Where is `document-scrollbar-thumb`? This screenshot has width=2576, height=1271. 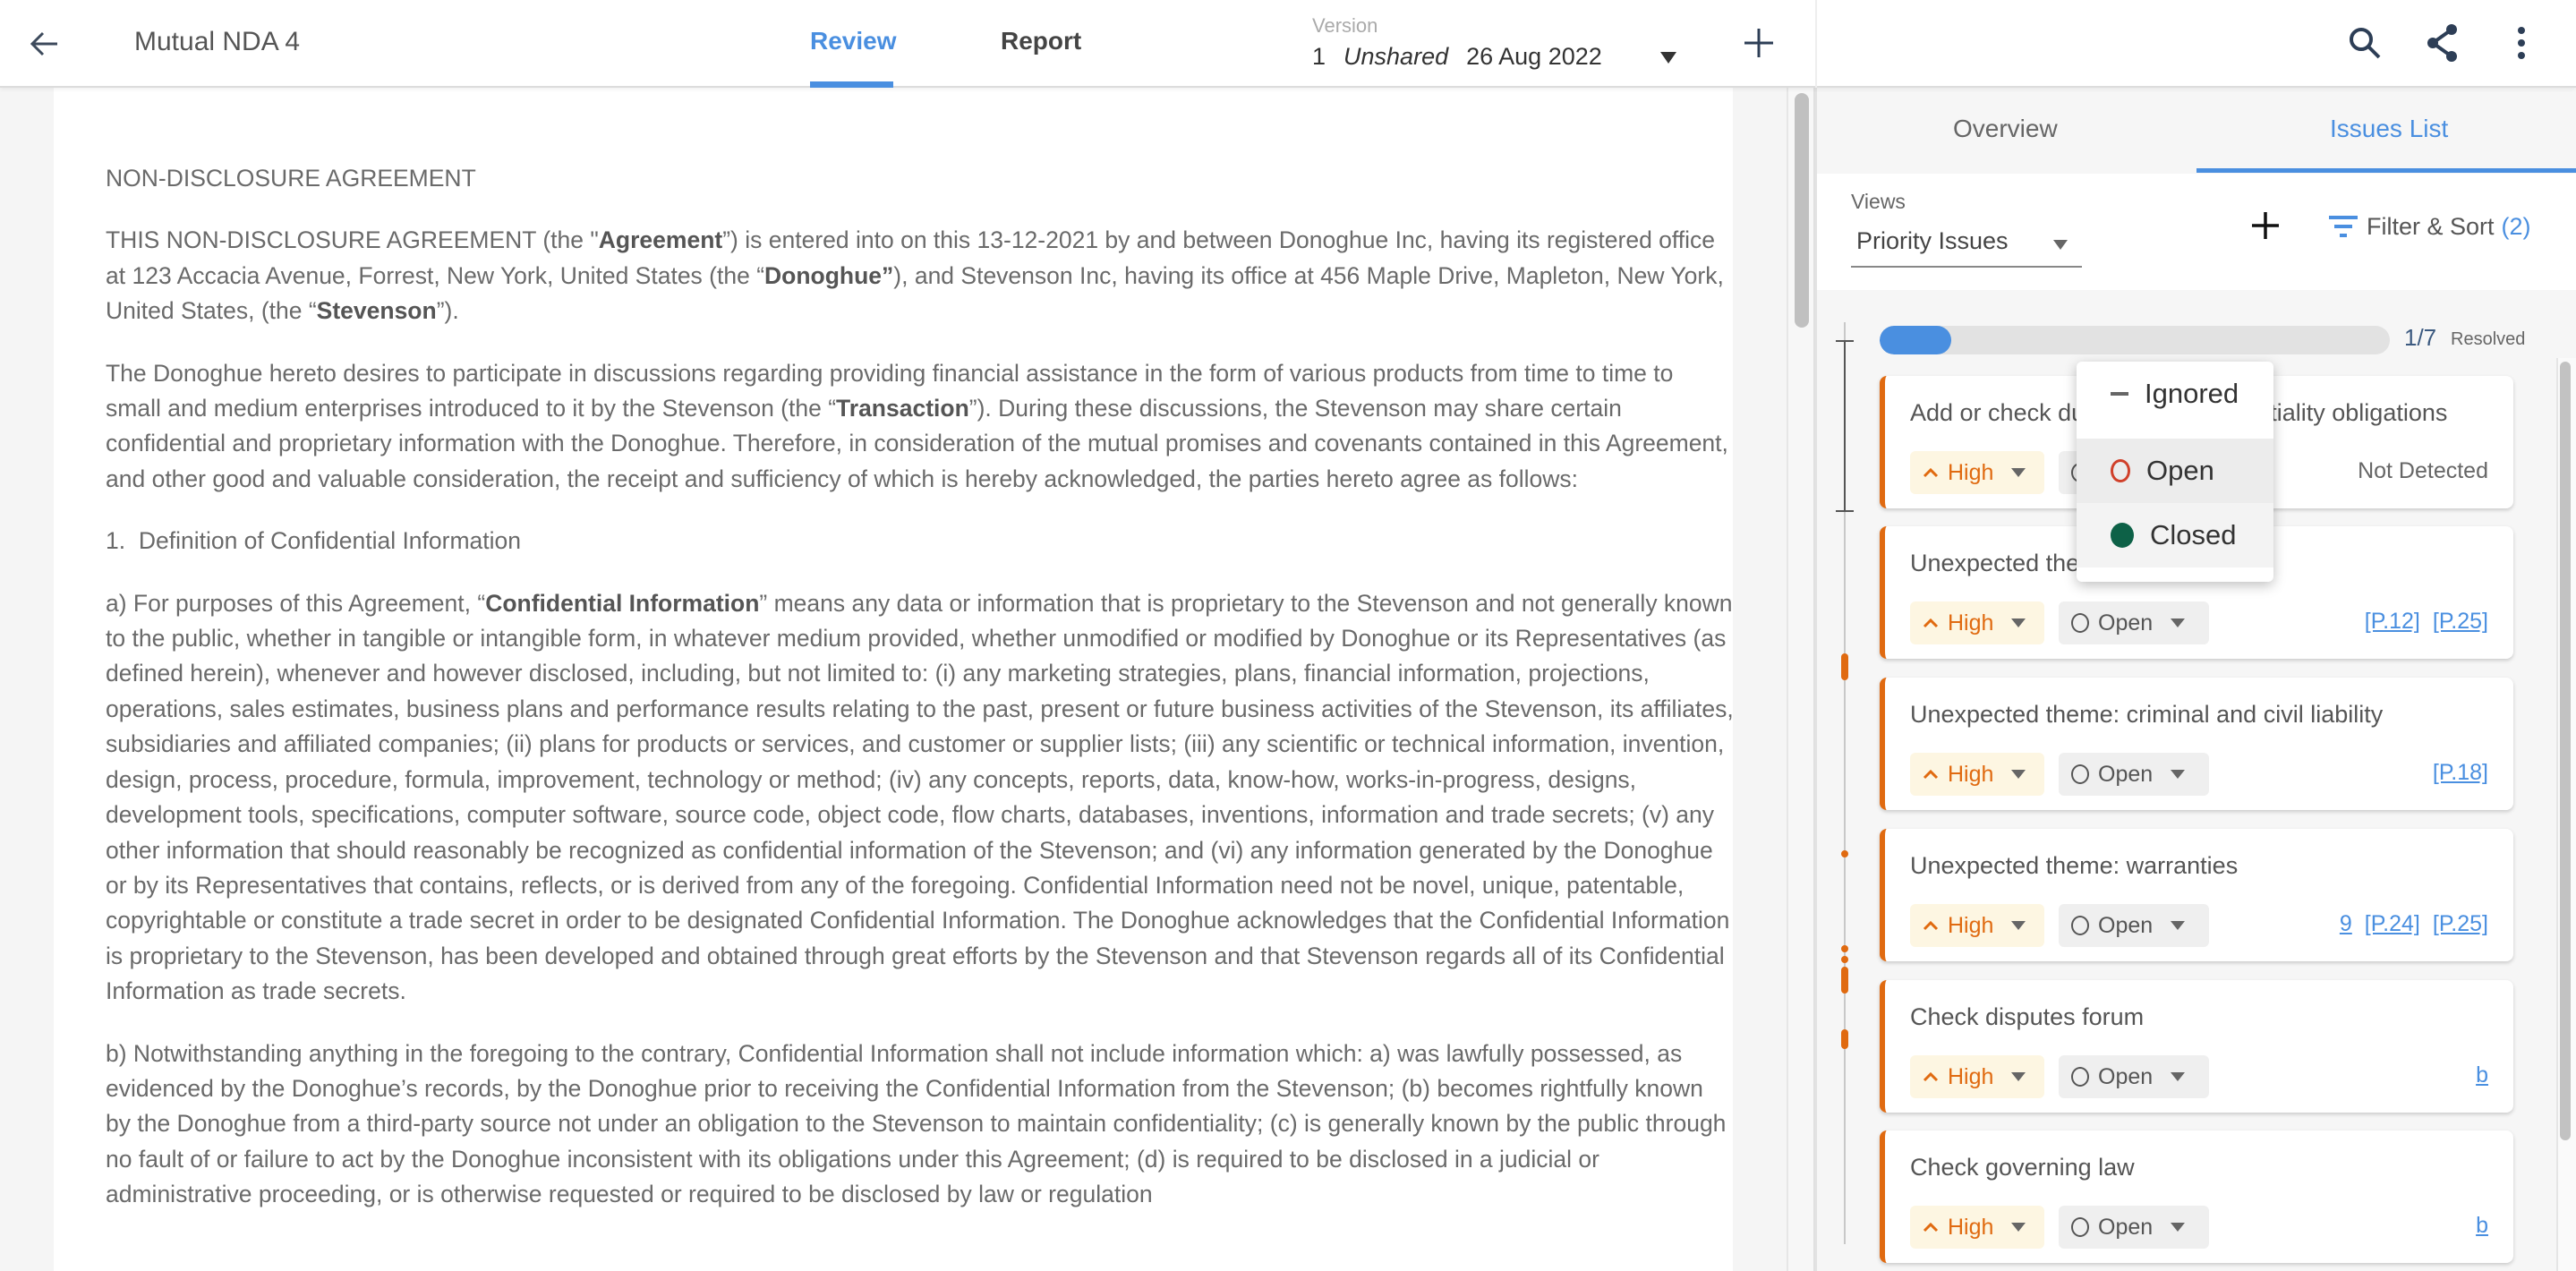
document-scrollbar-thumb is located at coordinates (1802, 210).